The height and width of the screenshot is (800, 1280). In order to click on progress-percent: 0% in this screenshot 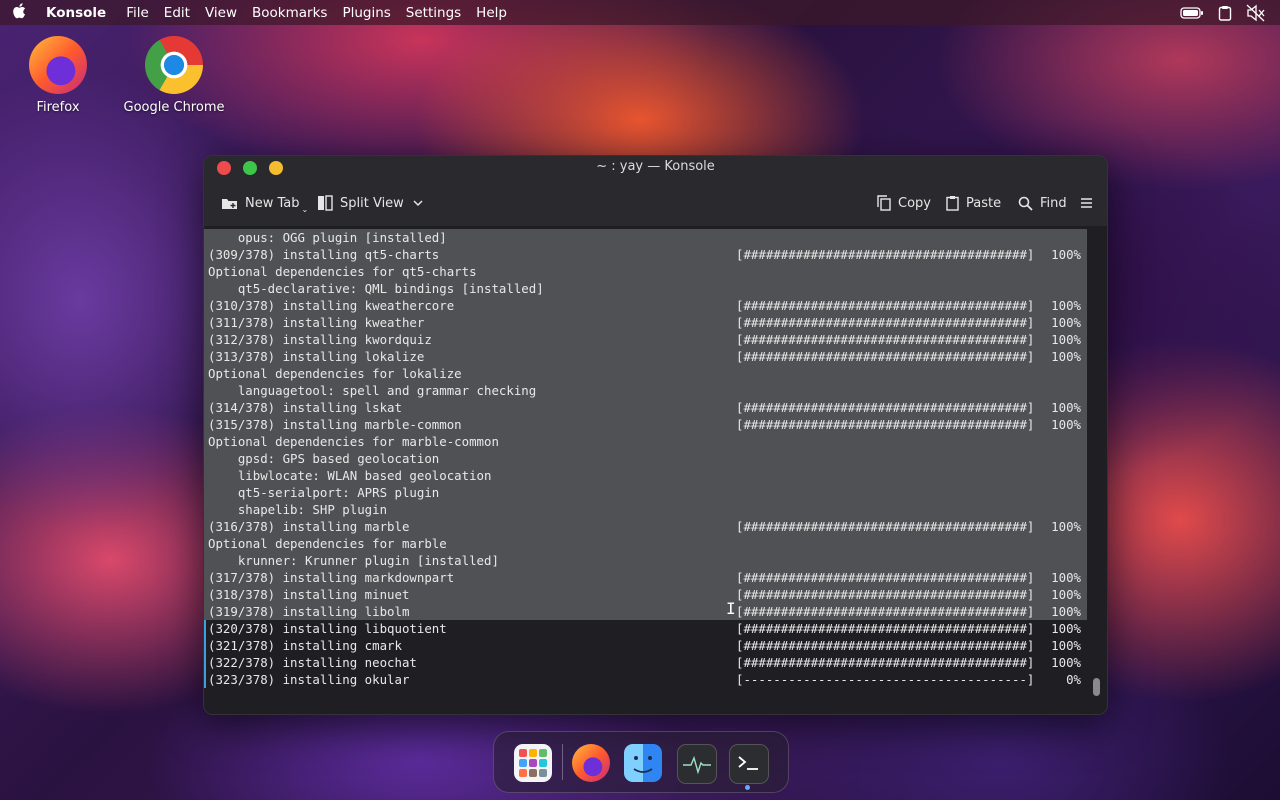, I will do `click(1073, 679)`.